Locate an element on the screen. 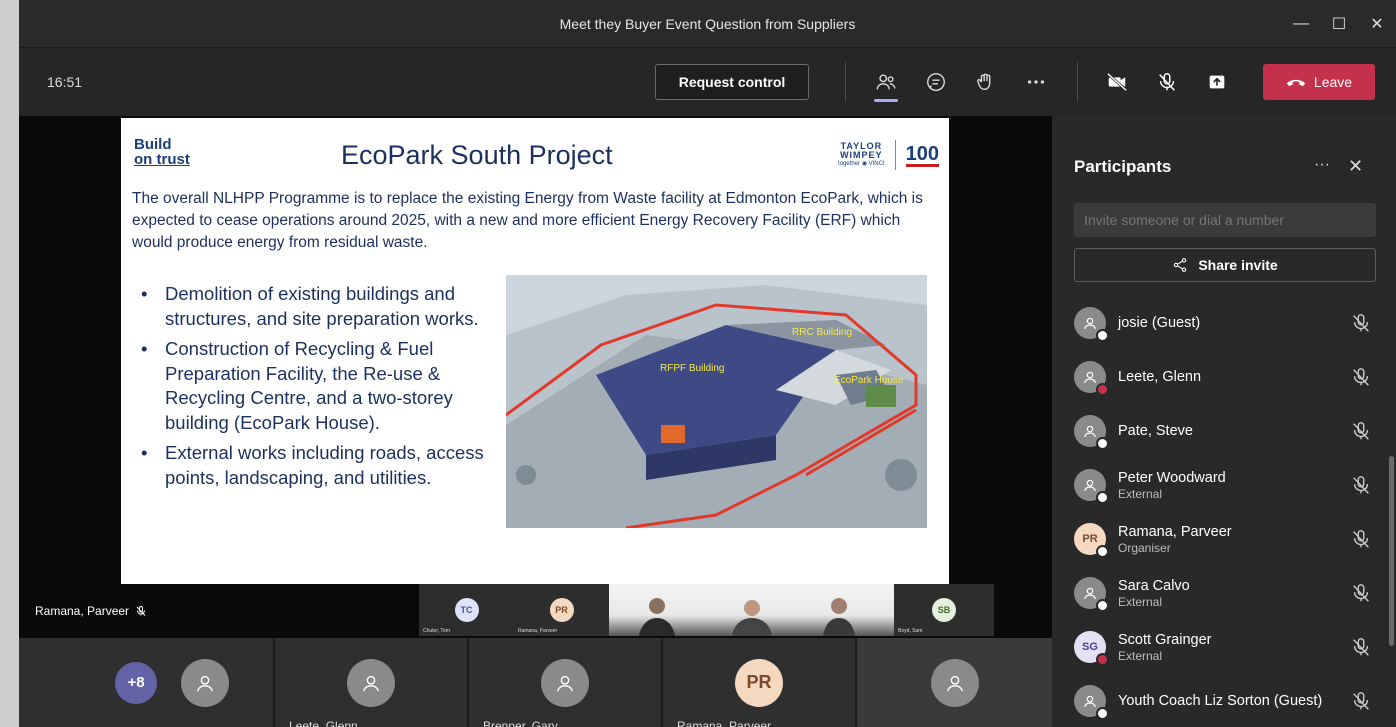 The height and width of the screenshot is (727, 1396). avatar-initials: SG is located at coordinates (1090, 647).